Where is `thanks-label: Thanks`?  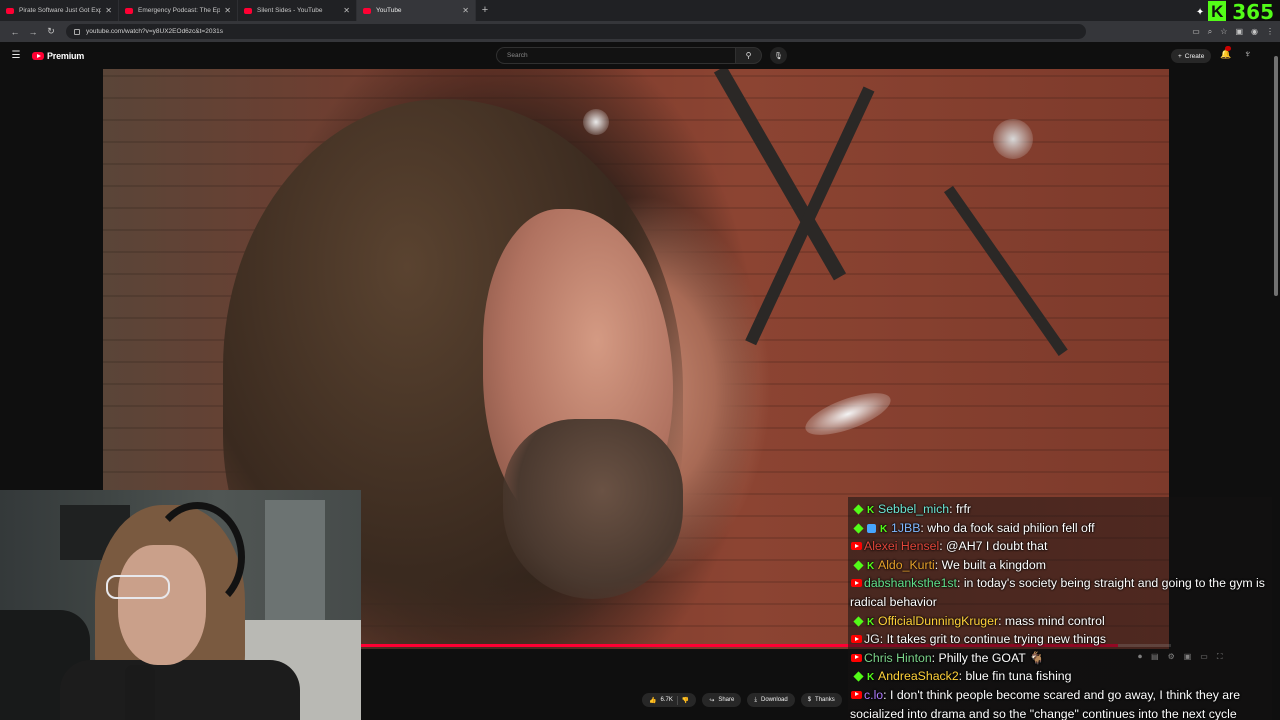
thanks-label: Thanks is located at coordinates (825, 700).